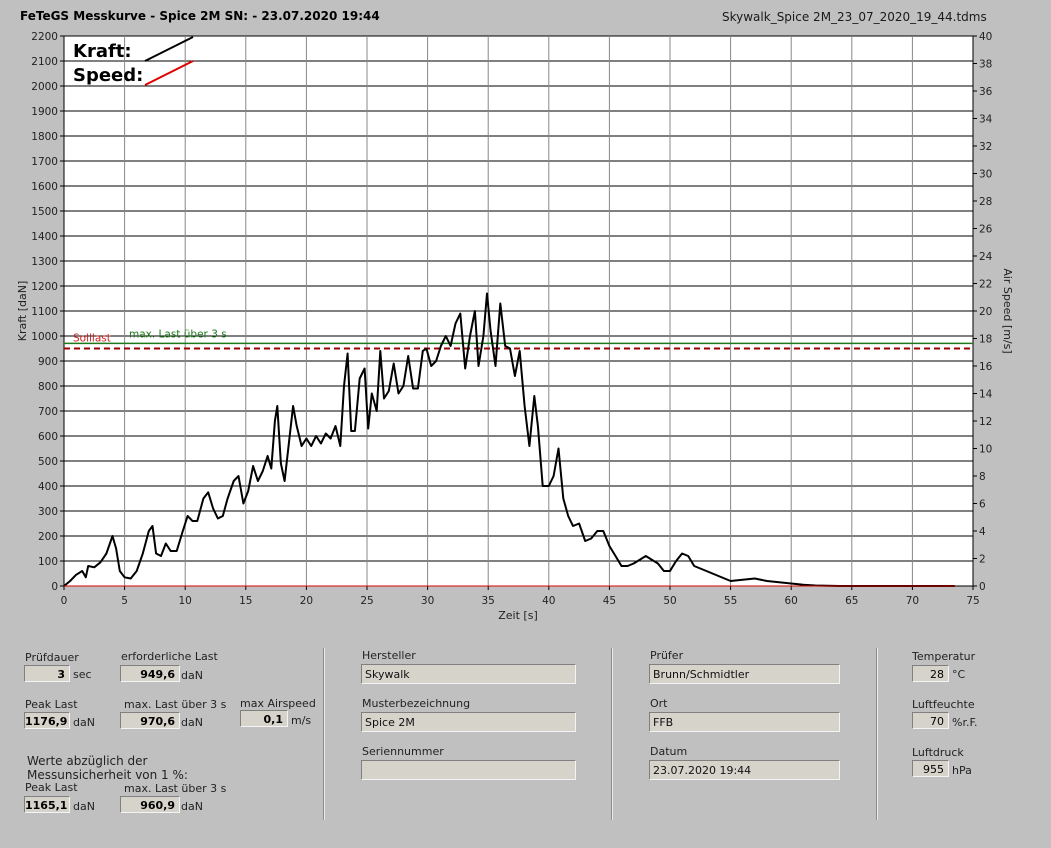 The width and height of the screenshot is (1051, 848). I want to click on y2-tick-label: 12, so click(985, 422).